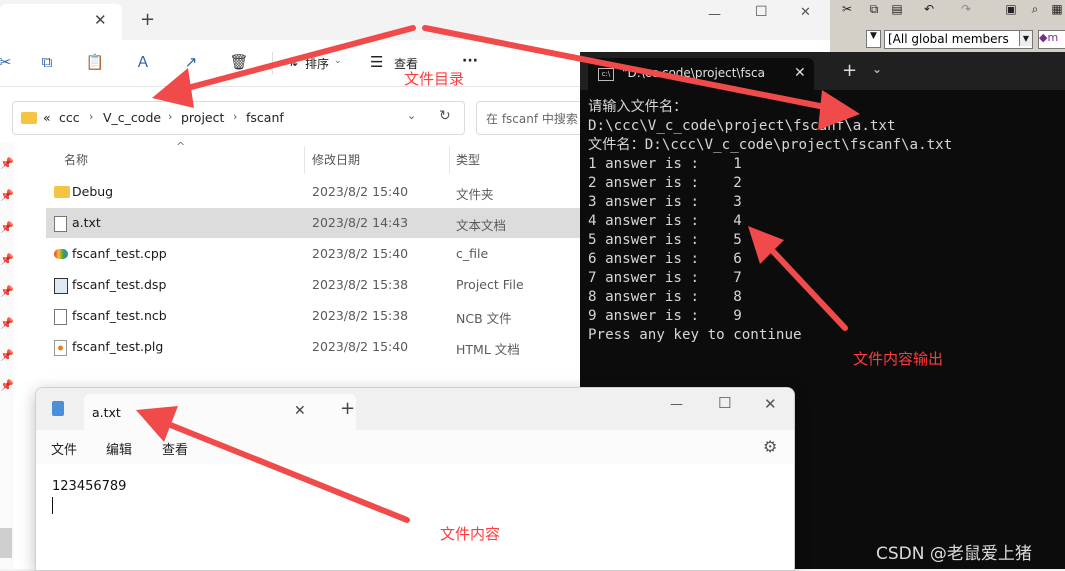  I want to click on share-icon: ↗, so click(191, 62).